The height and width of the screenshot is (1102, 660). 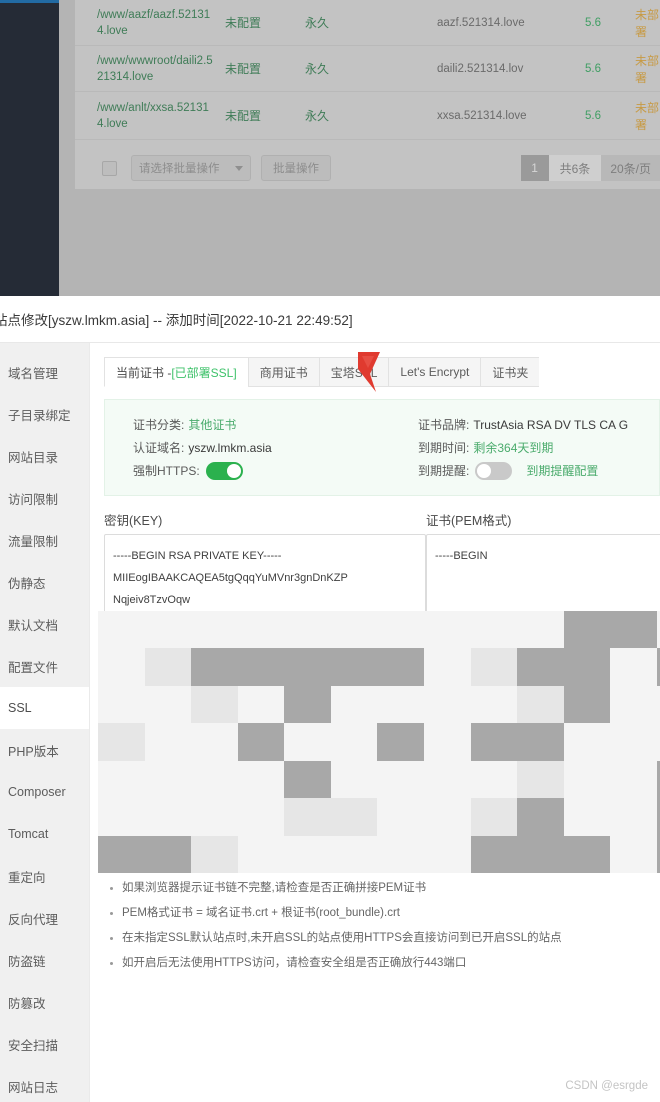 What do you see at coordinates (44, 414) in the screenshot?
I see `sidebar-item-subdir-bind: 子目录绑定` at bounding box center [44, 414].